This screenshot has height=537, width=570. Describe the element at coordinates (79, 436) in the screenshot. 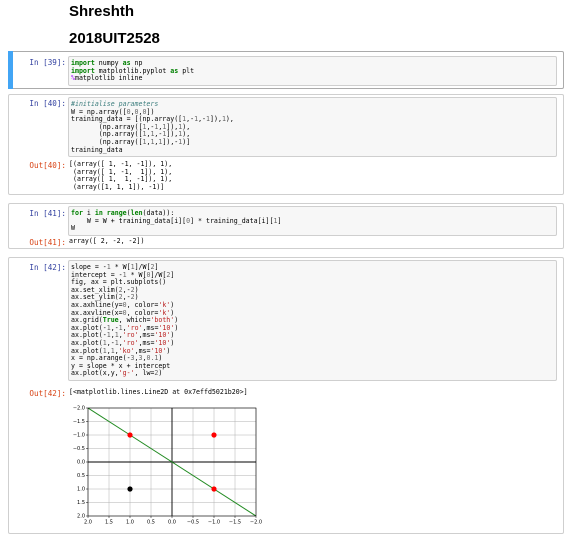

I see `y-tick-label: −1.0` at that location.